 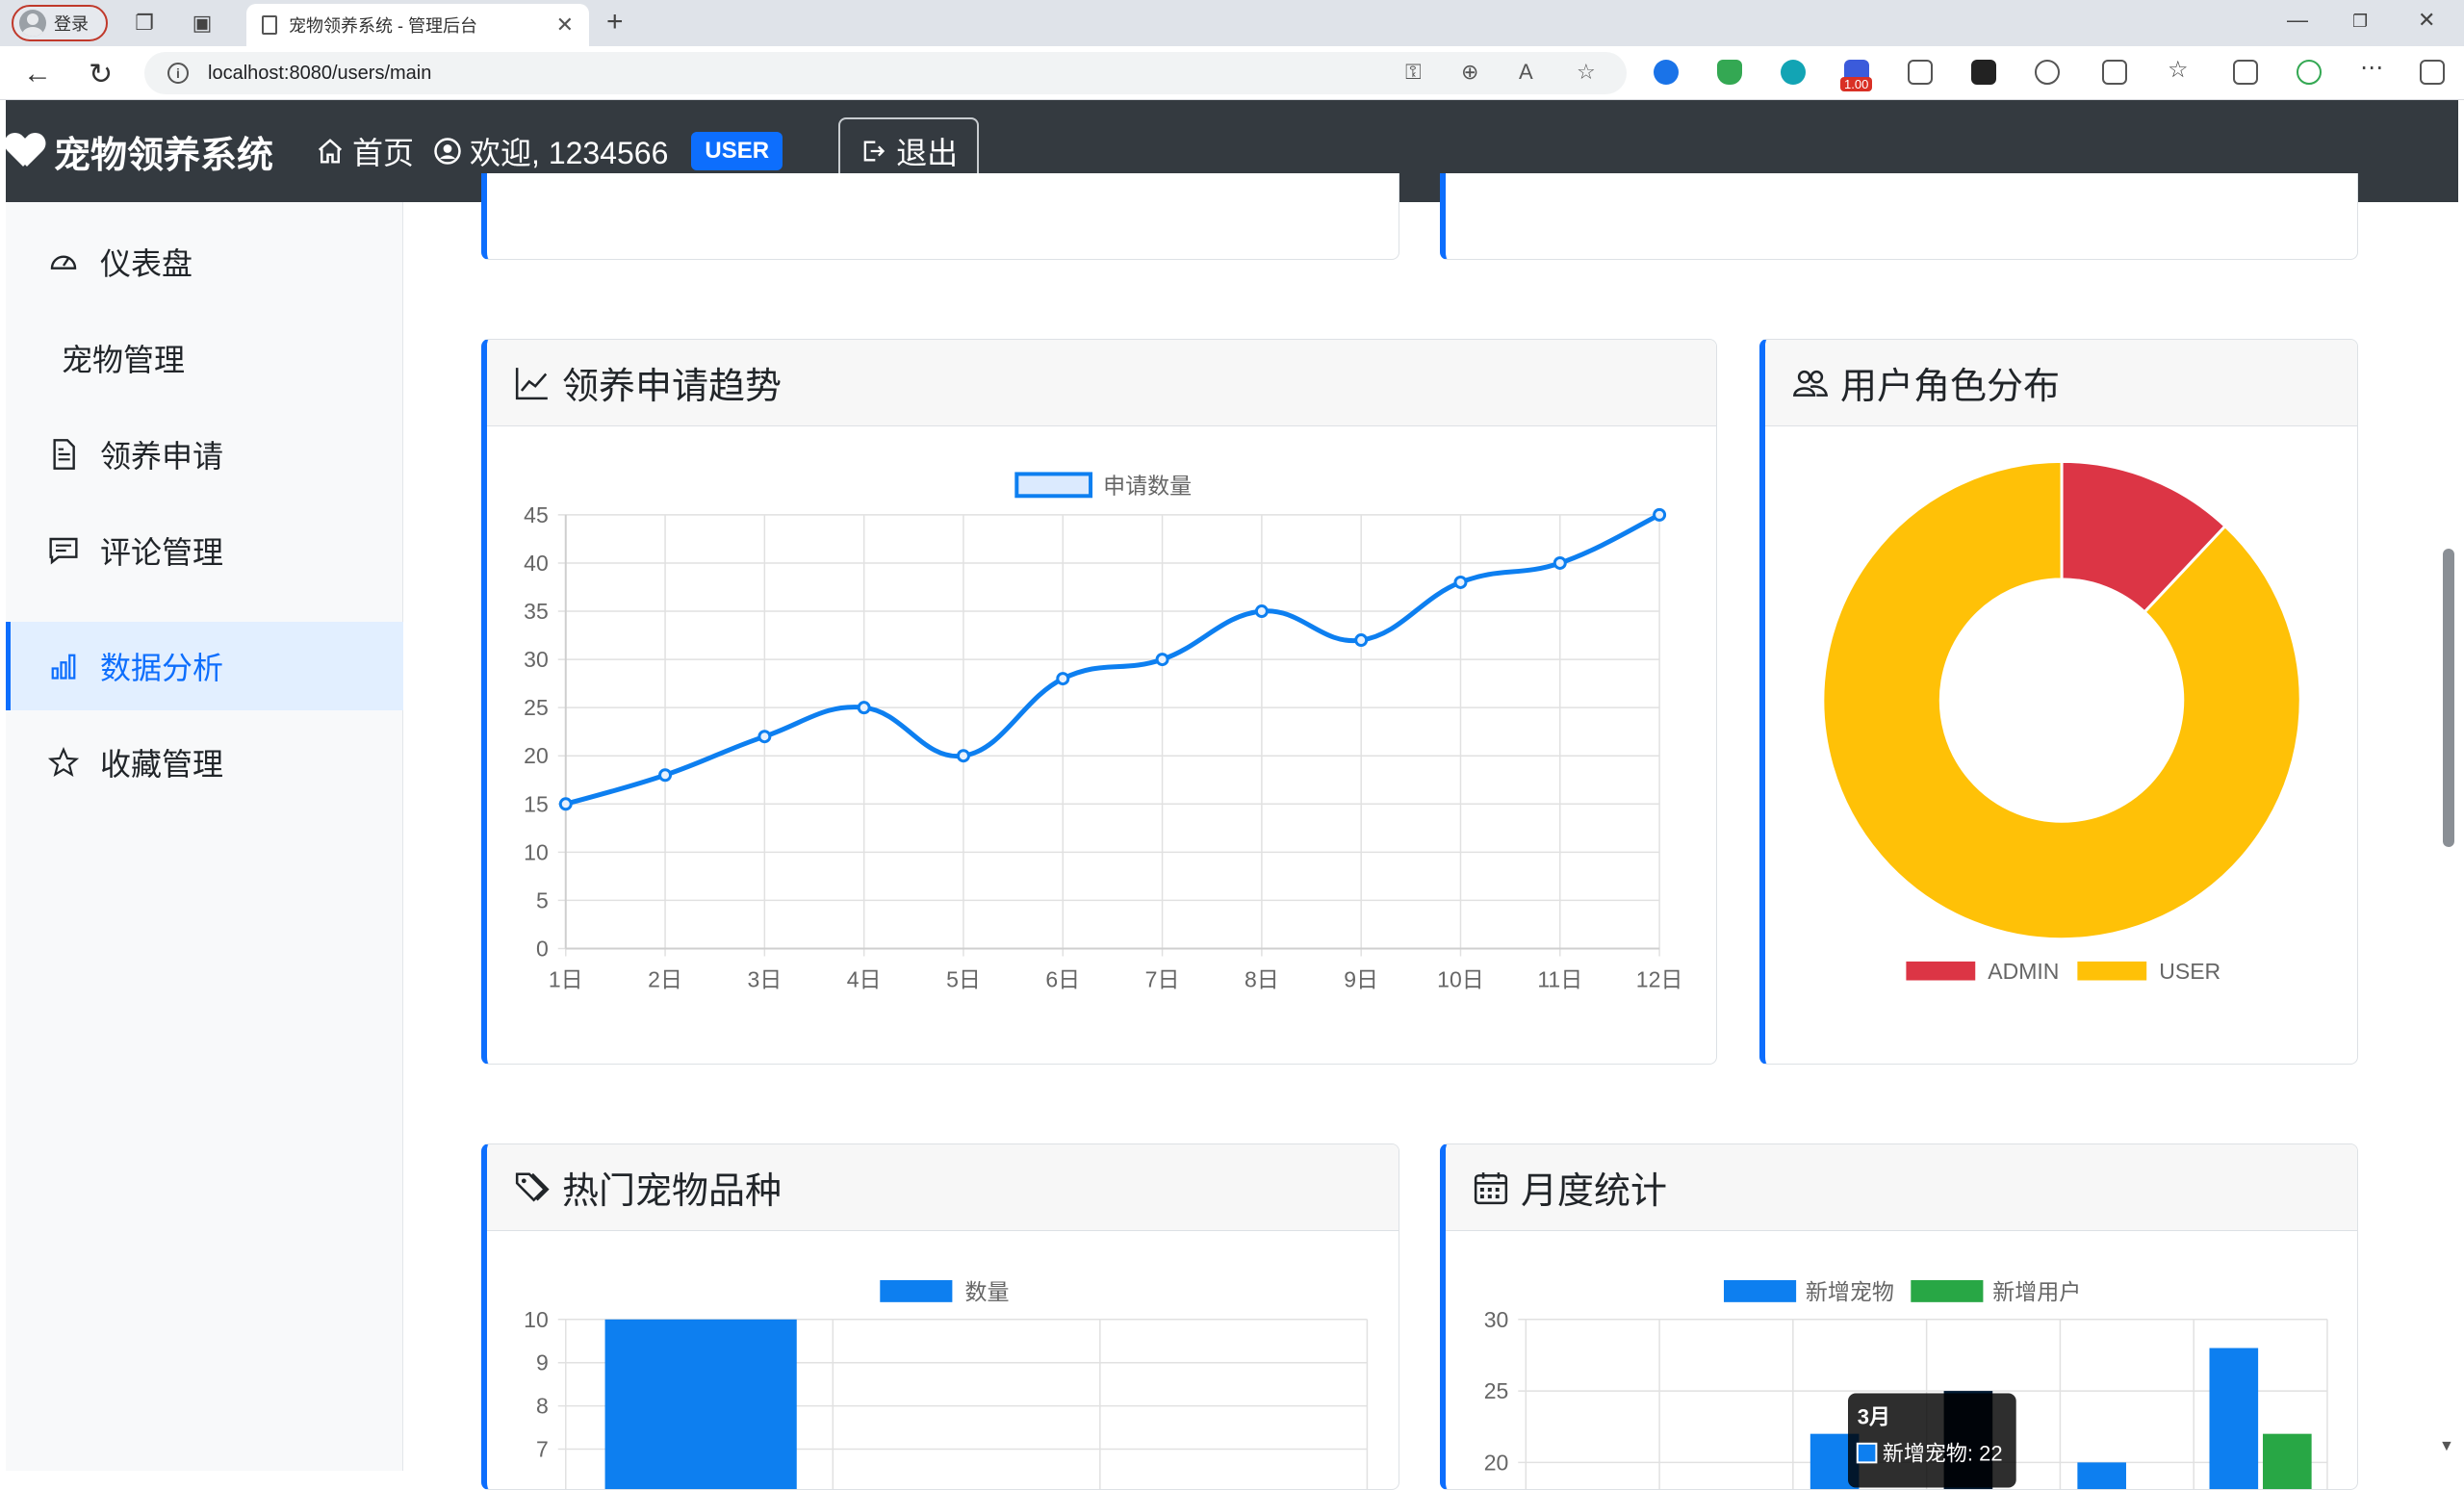 What do you see at coordinates (178, 73) in the screenshot?
I see `site-info-icon: i` at bounding box center [178, 73].